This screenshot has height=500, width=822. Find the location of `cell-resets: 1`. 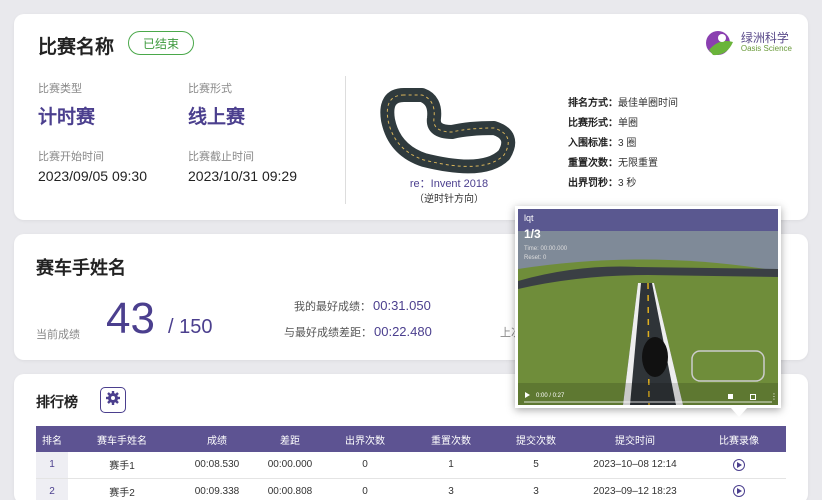

cell-resets: 1 is located at coordinates (451, 465).